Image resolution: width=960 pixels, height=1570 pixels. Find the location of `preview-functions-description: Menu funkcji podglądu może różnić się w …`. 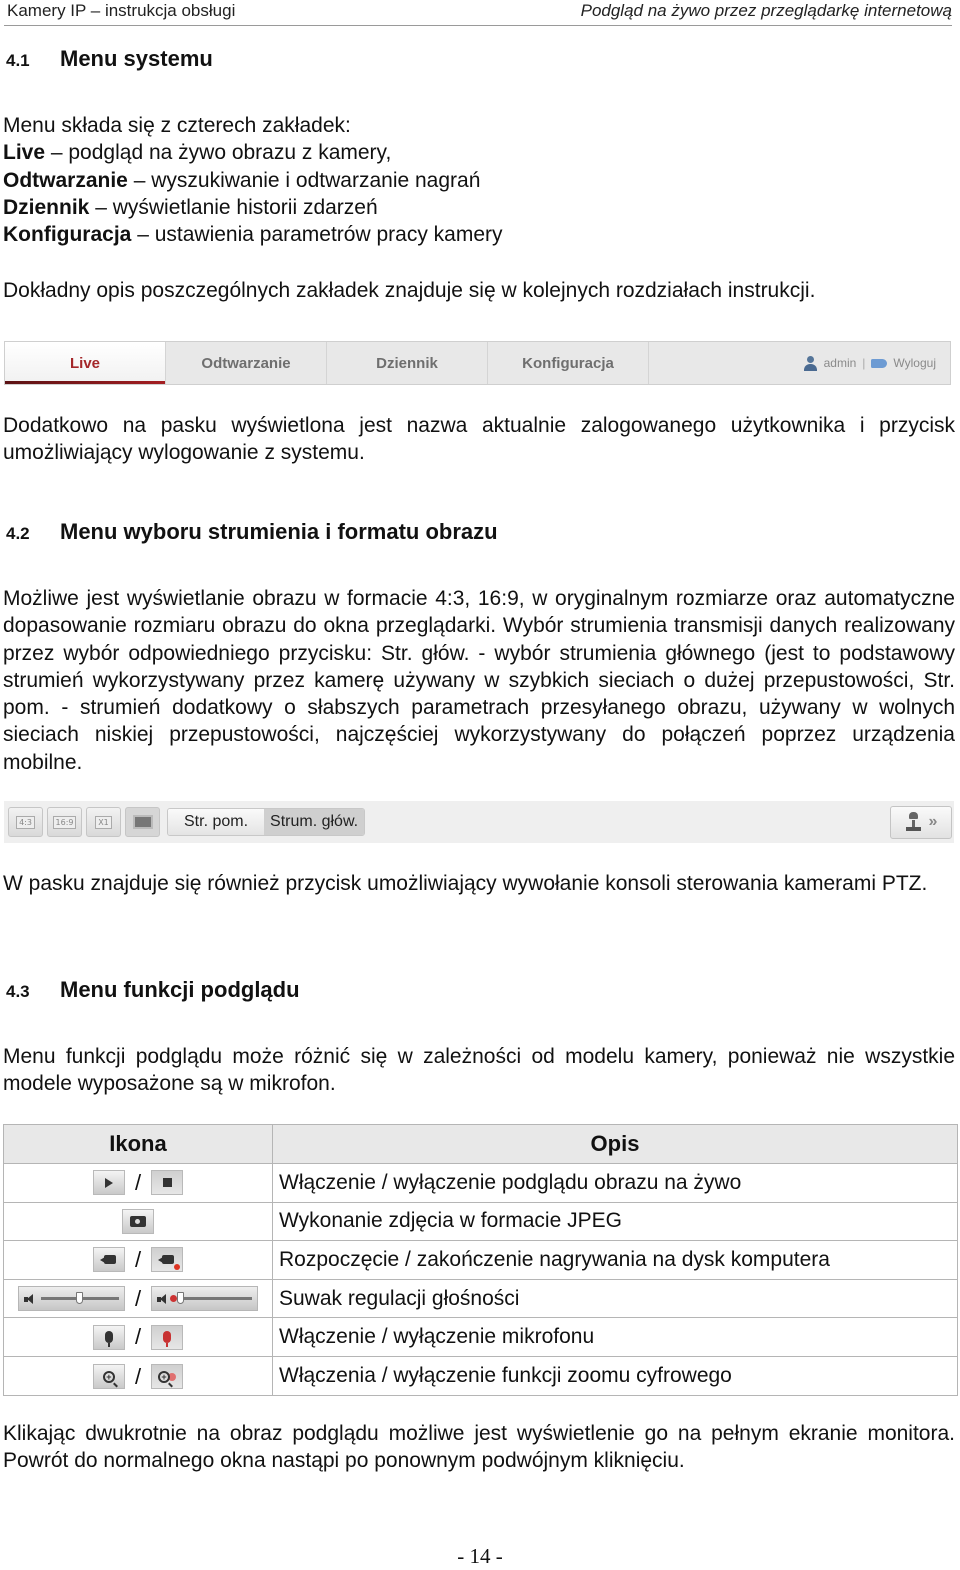

preview-functions-description: Menu funkcji podglądu może różnić się w … is located at coordinates (479, 1070).